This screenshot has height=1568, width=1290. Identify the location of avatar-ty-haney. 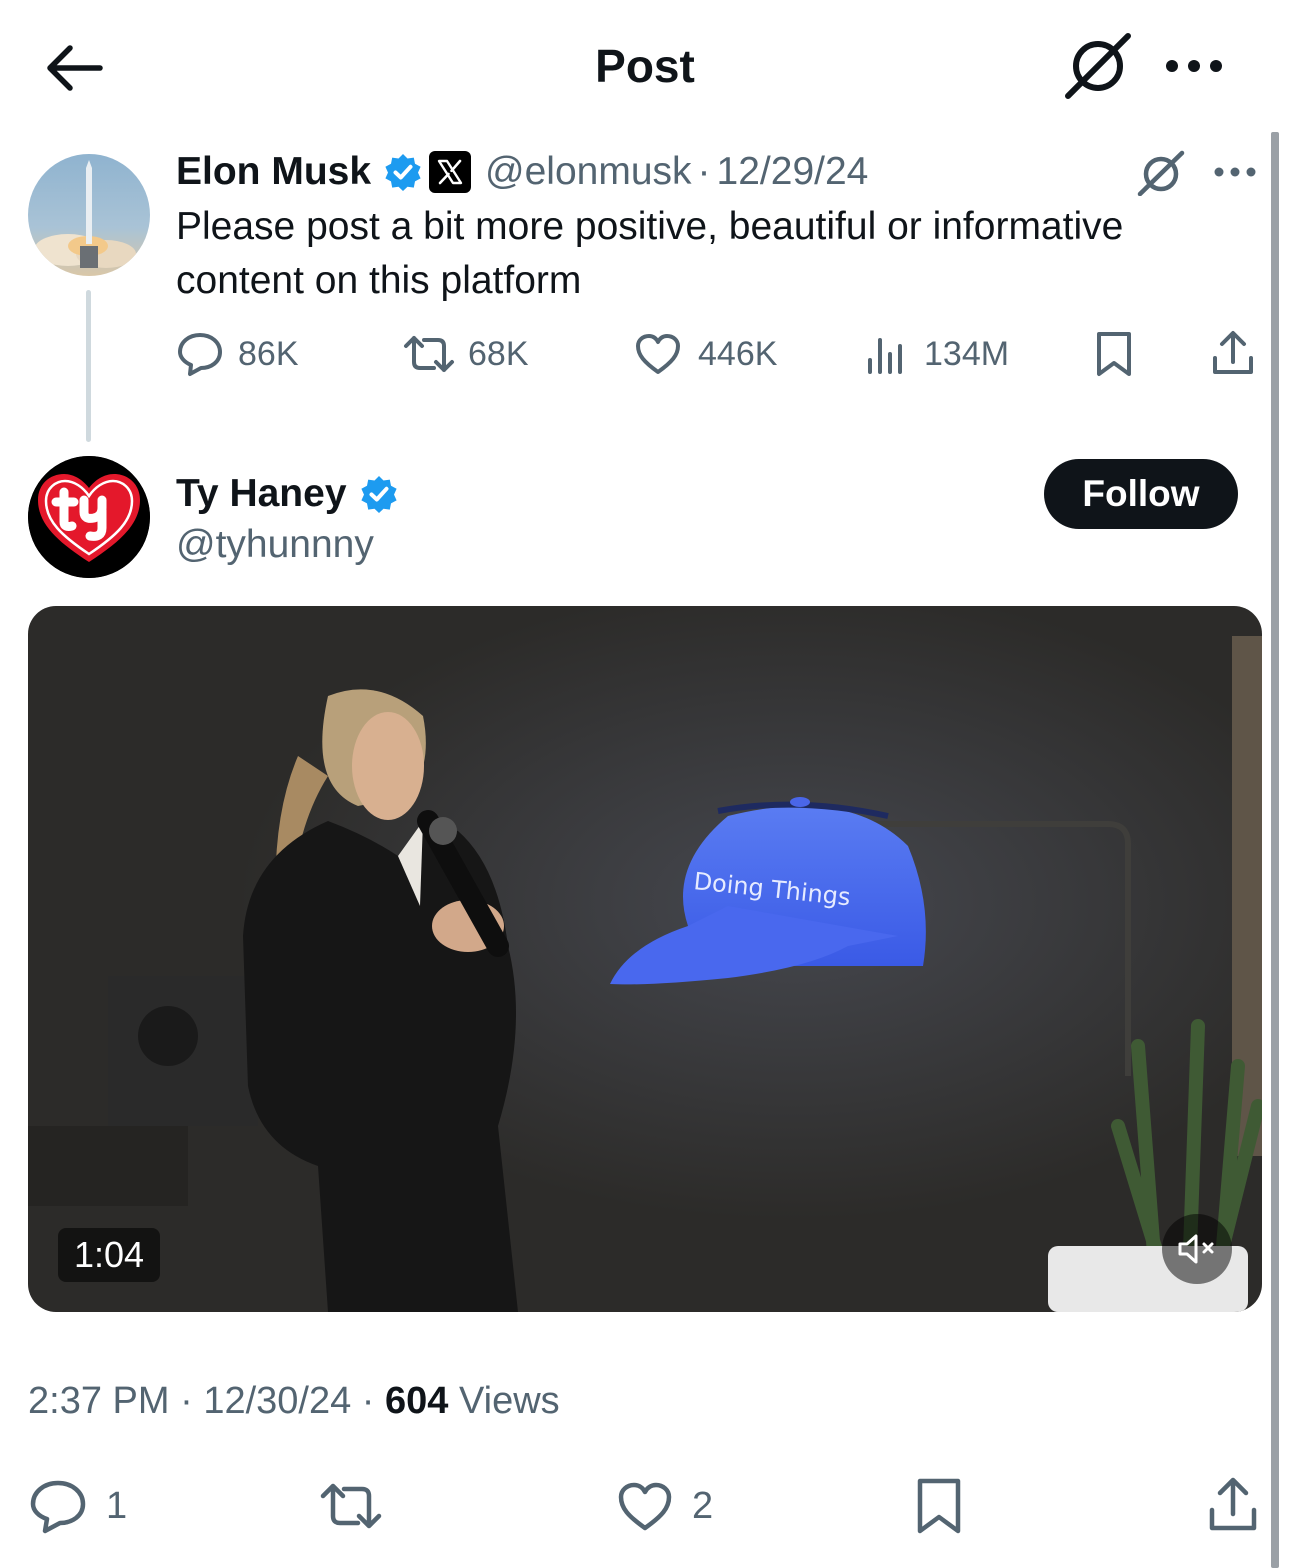
(89, 517).